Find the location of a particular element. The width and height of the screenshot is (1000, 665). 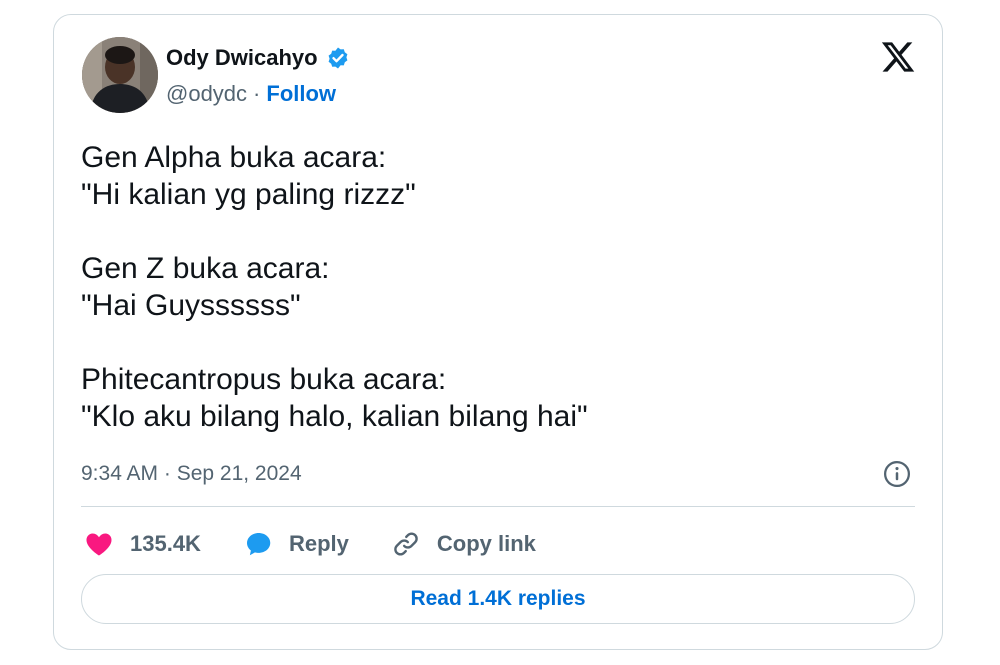

reply-label: Reply is located at coordinates (318, 543).